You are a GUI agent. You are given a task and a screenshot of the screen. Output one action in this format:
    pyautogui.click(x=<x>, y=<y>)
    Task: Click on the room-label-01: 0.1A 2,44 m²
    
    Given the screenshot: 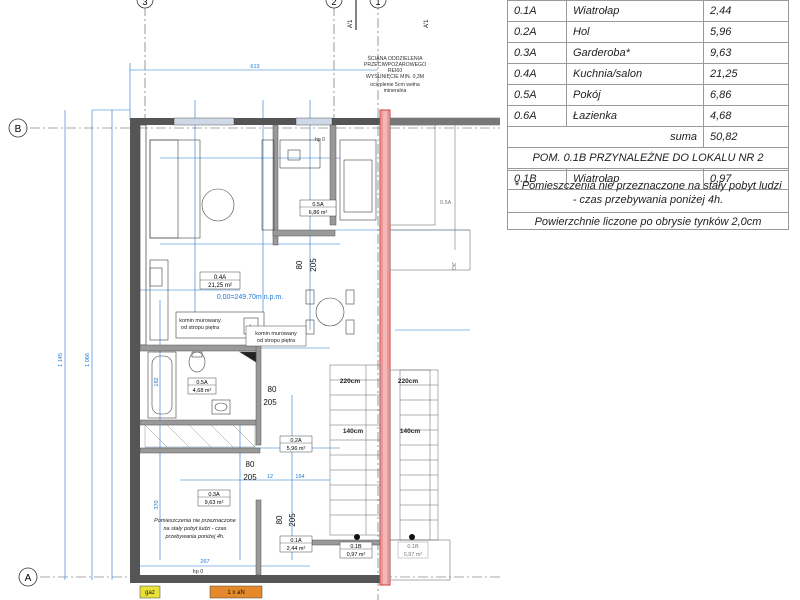 What is the action you would take?
    pyautogui.click(x=296, y=544)
    